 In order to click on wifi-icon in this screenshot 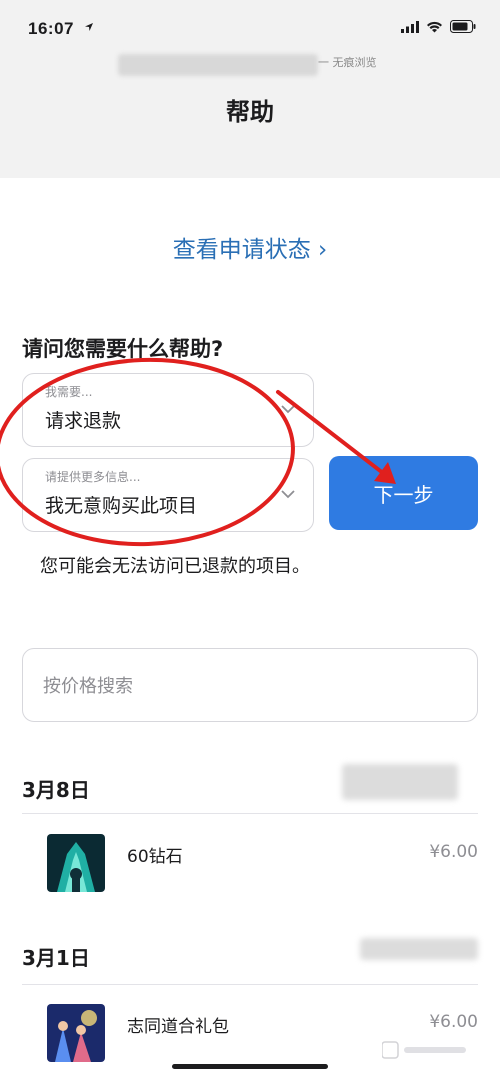, I will do `click(434, 26)`.